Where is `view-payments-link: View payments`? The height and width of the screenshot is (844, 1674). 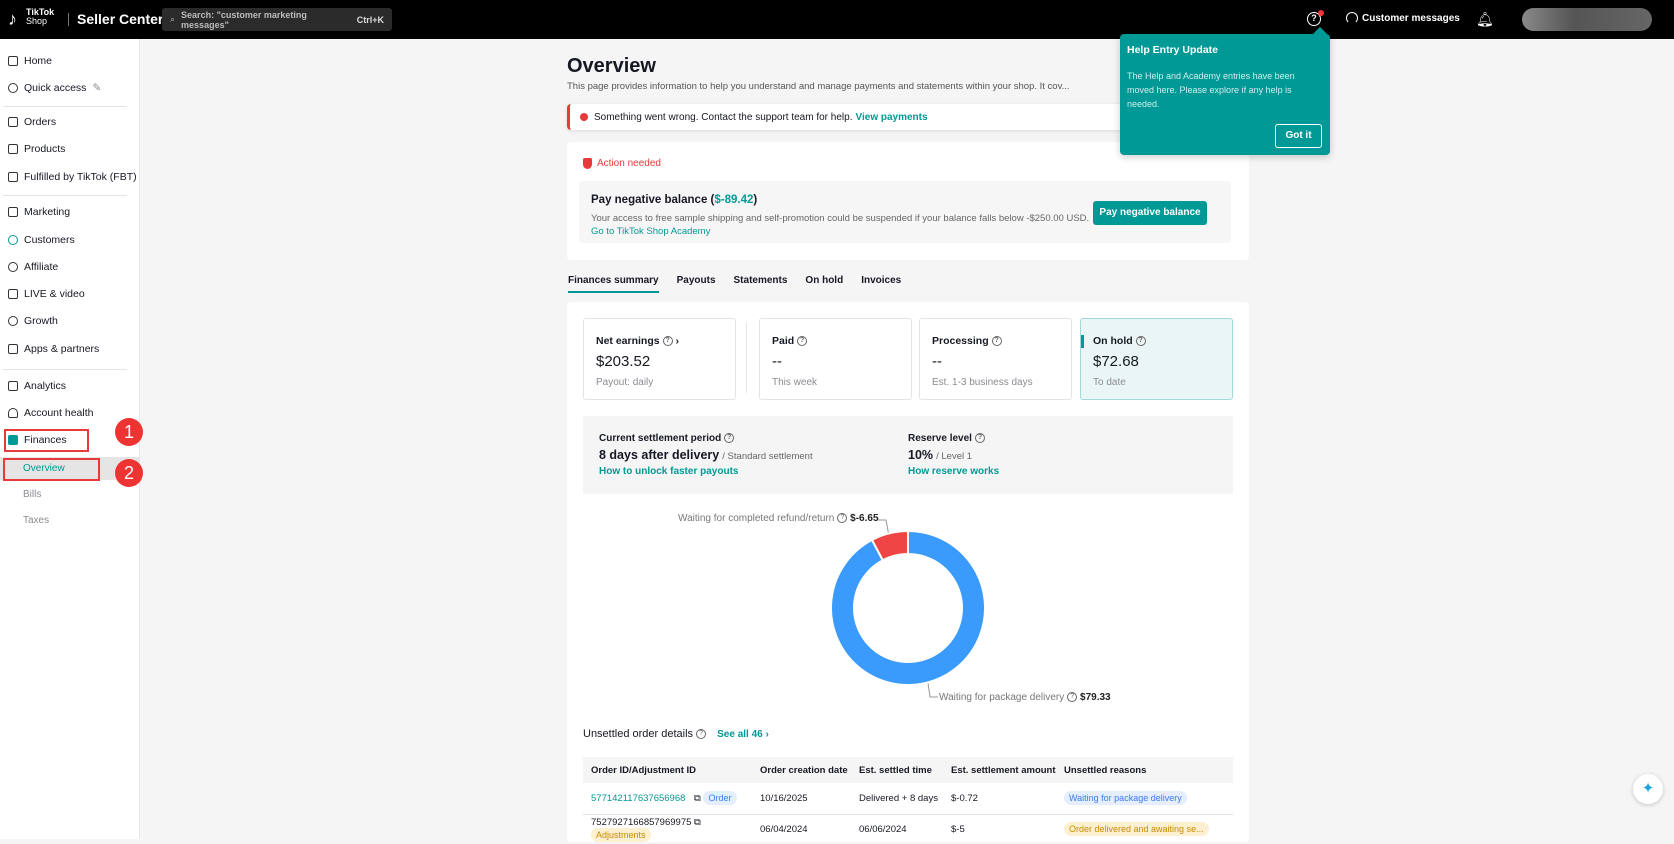
view-payments-link: View payments is located at coordinates (891, 117).